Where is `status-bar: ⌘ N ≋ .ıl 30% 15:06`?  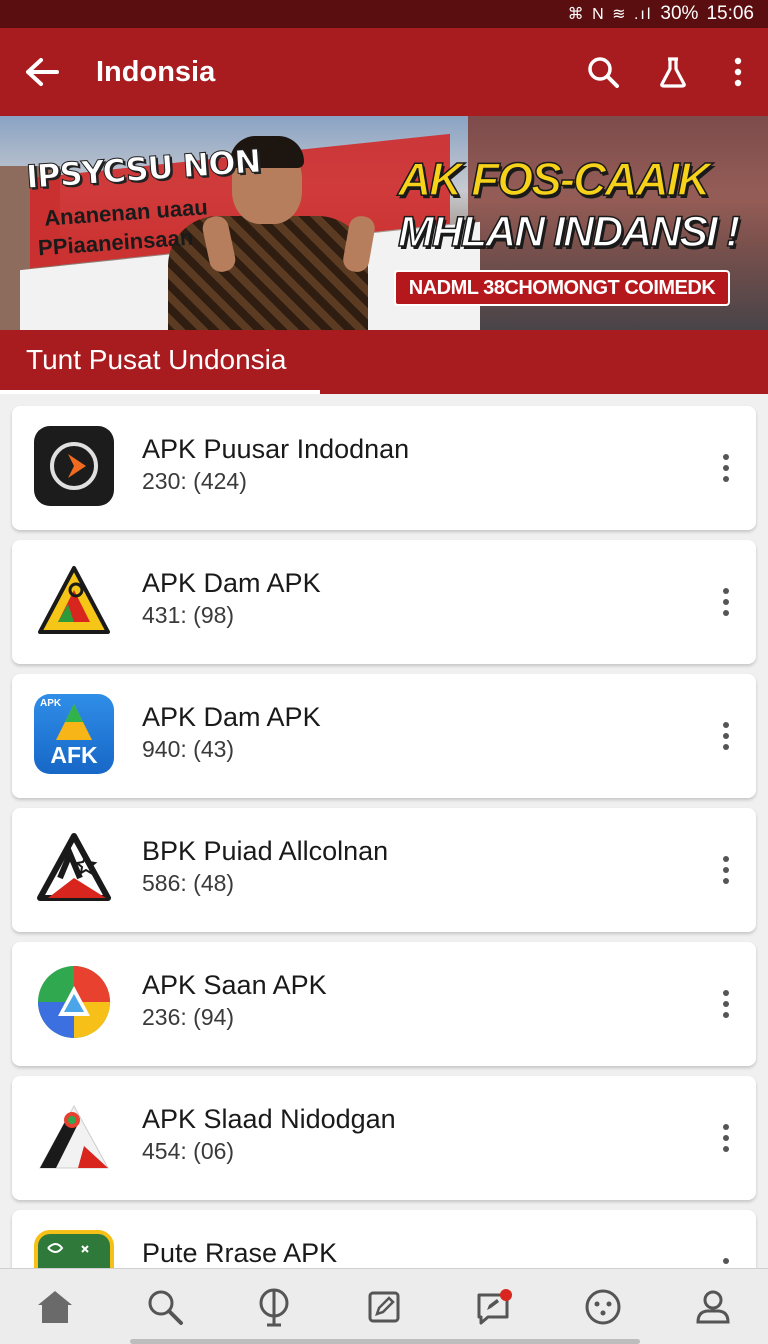 status-bar: ⌘ N ≋ .ıl 30% 15:06 is located at coordinates (384, 14).